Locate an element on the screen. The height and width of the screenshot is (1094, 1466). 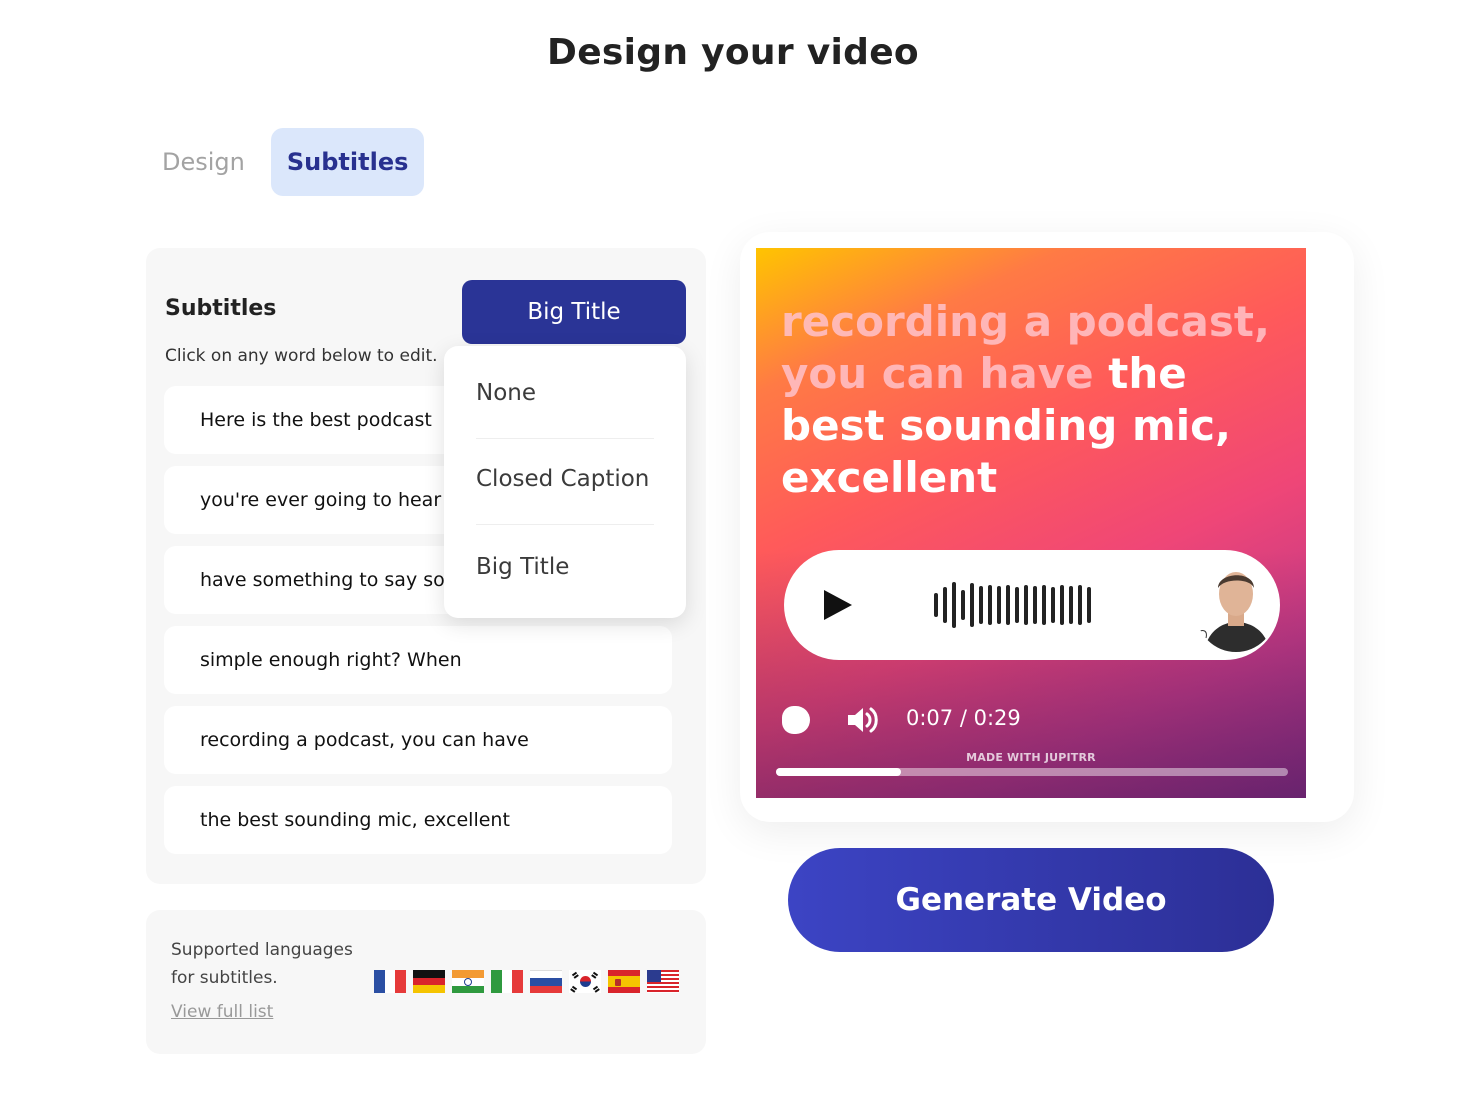
audio-player-pill is located at coordinates (1032, 605).